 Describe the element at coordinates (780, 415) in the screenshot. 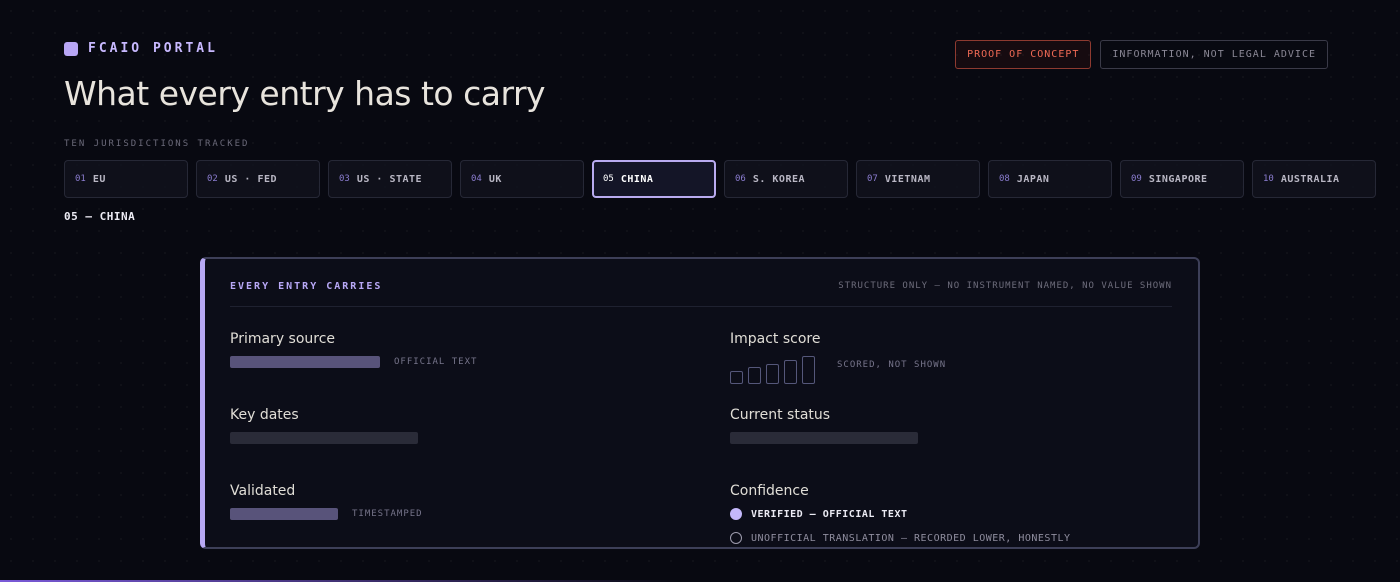

I see `field-label: Current status` at that location.